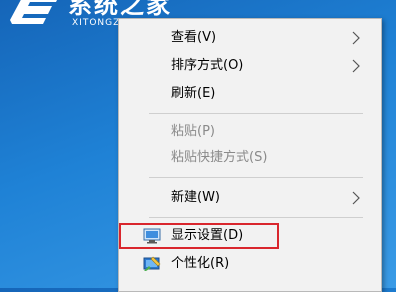 The image size is (396, 292). What do you see at coordinates (152, 263) in the screenshot?
I see `personalize-icon` at bounding box center [152, 263].